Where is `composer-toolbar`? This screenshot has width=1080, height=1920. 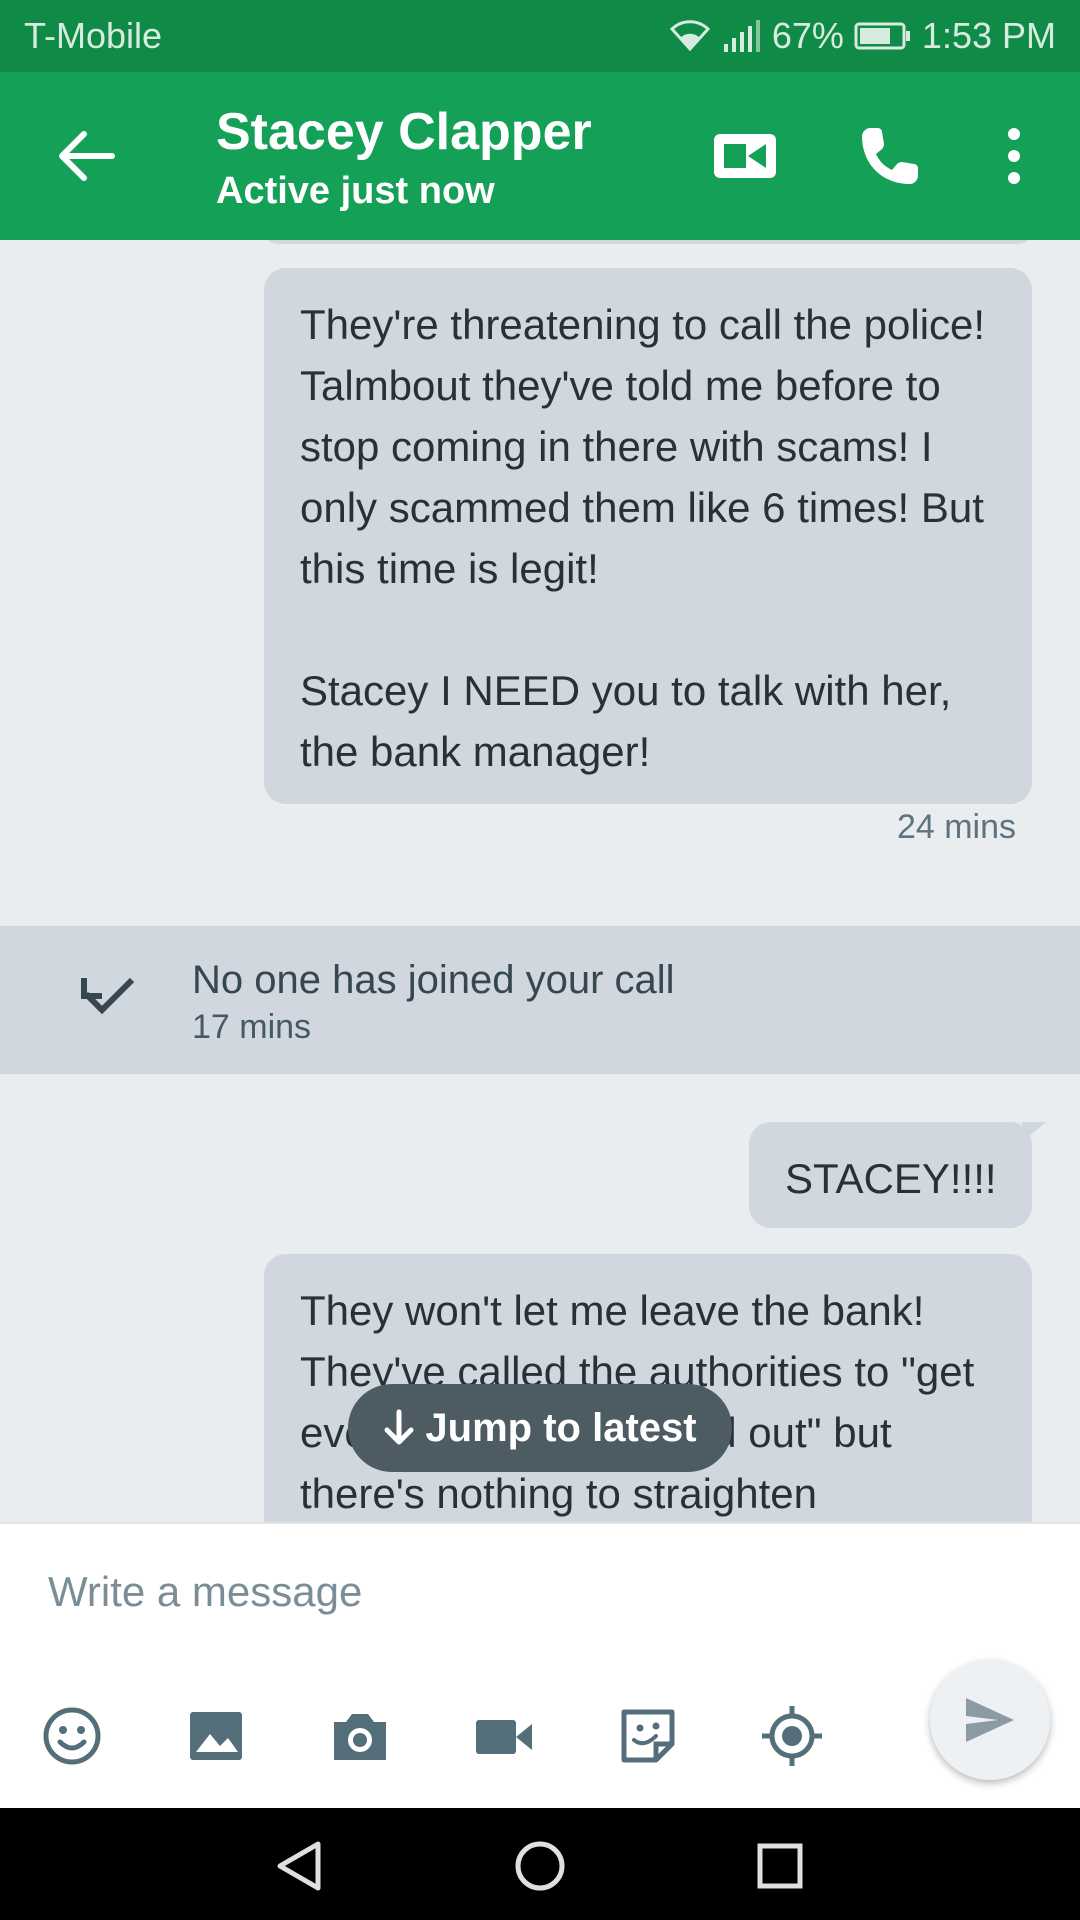 composer-toolbar is located at coordinates (540, 1739).